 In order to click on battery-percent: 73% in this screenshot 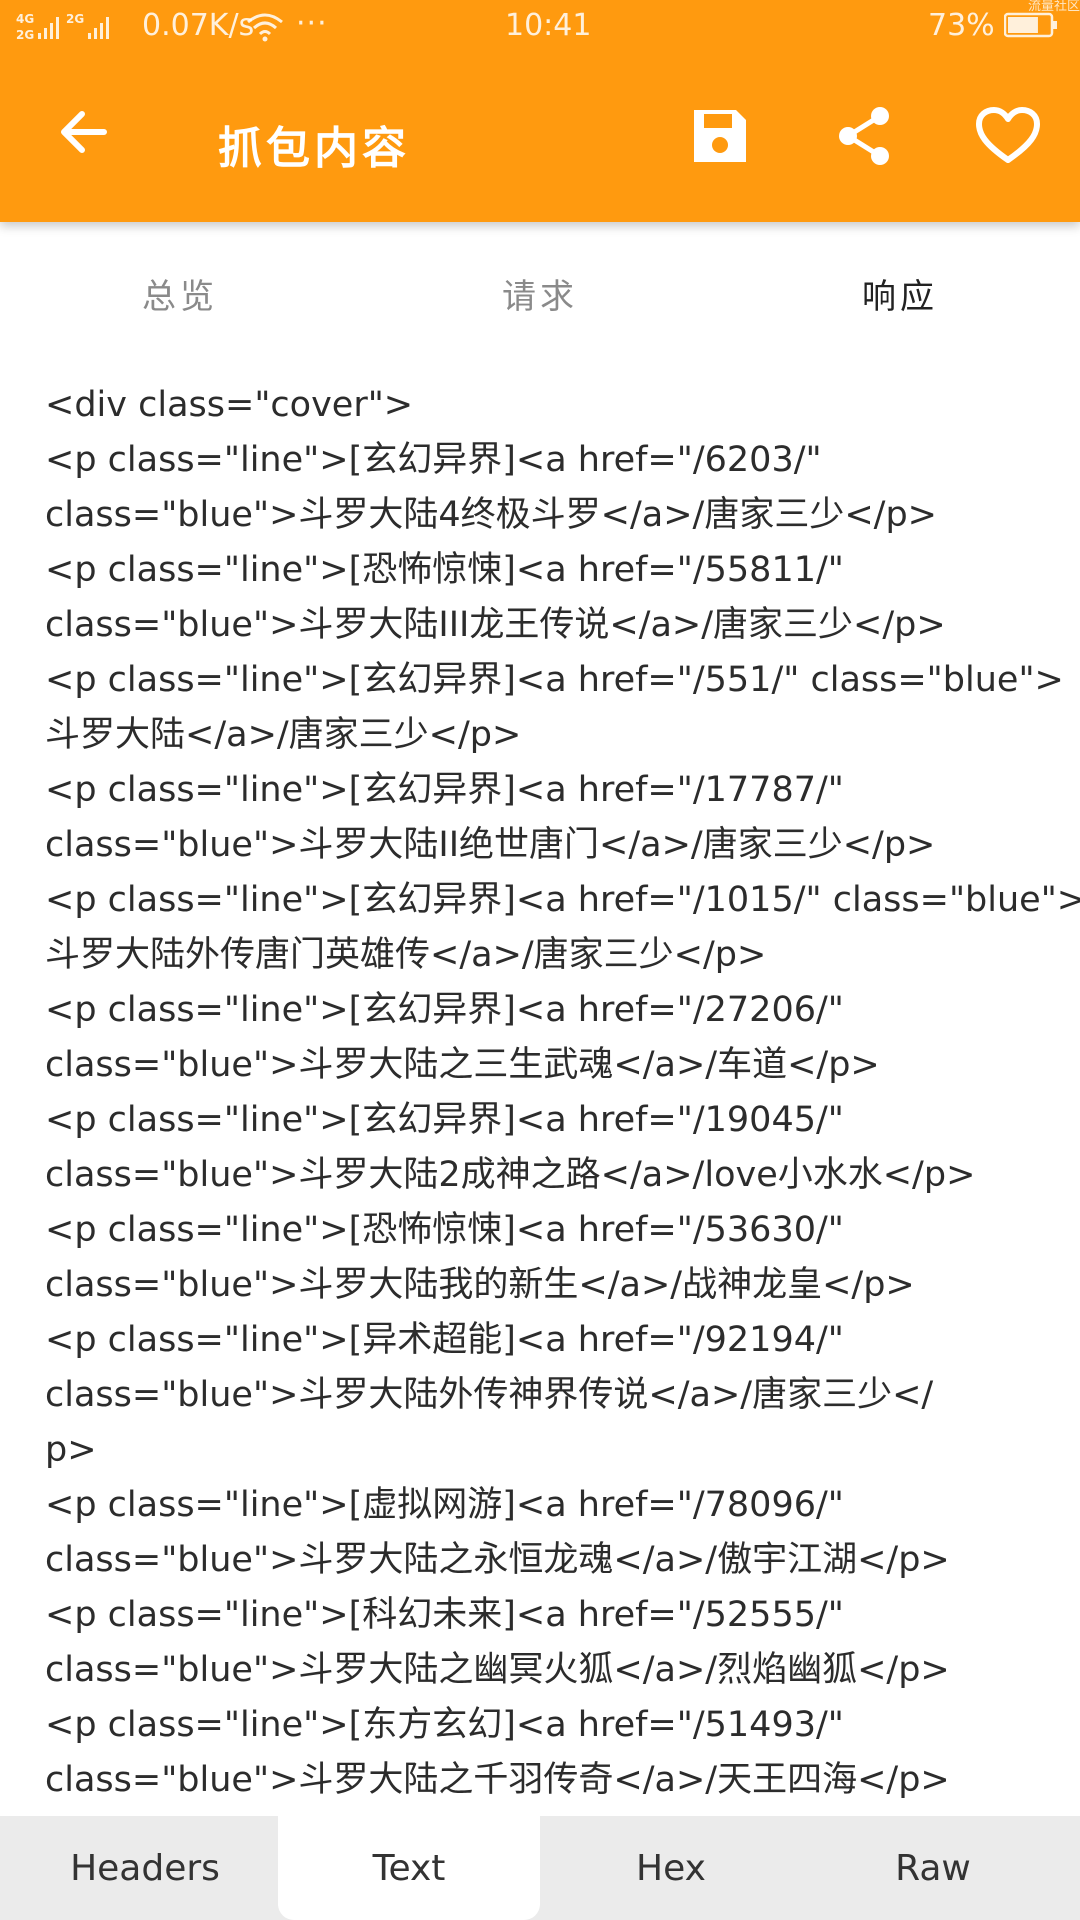, I will do `click(961, 25)`.